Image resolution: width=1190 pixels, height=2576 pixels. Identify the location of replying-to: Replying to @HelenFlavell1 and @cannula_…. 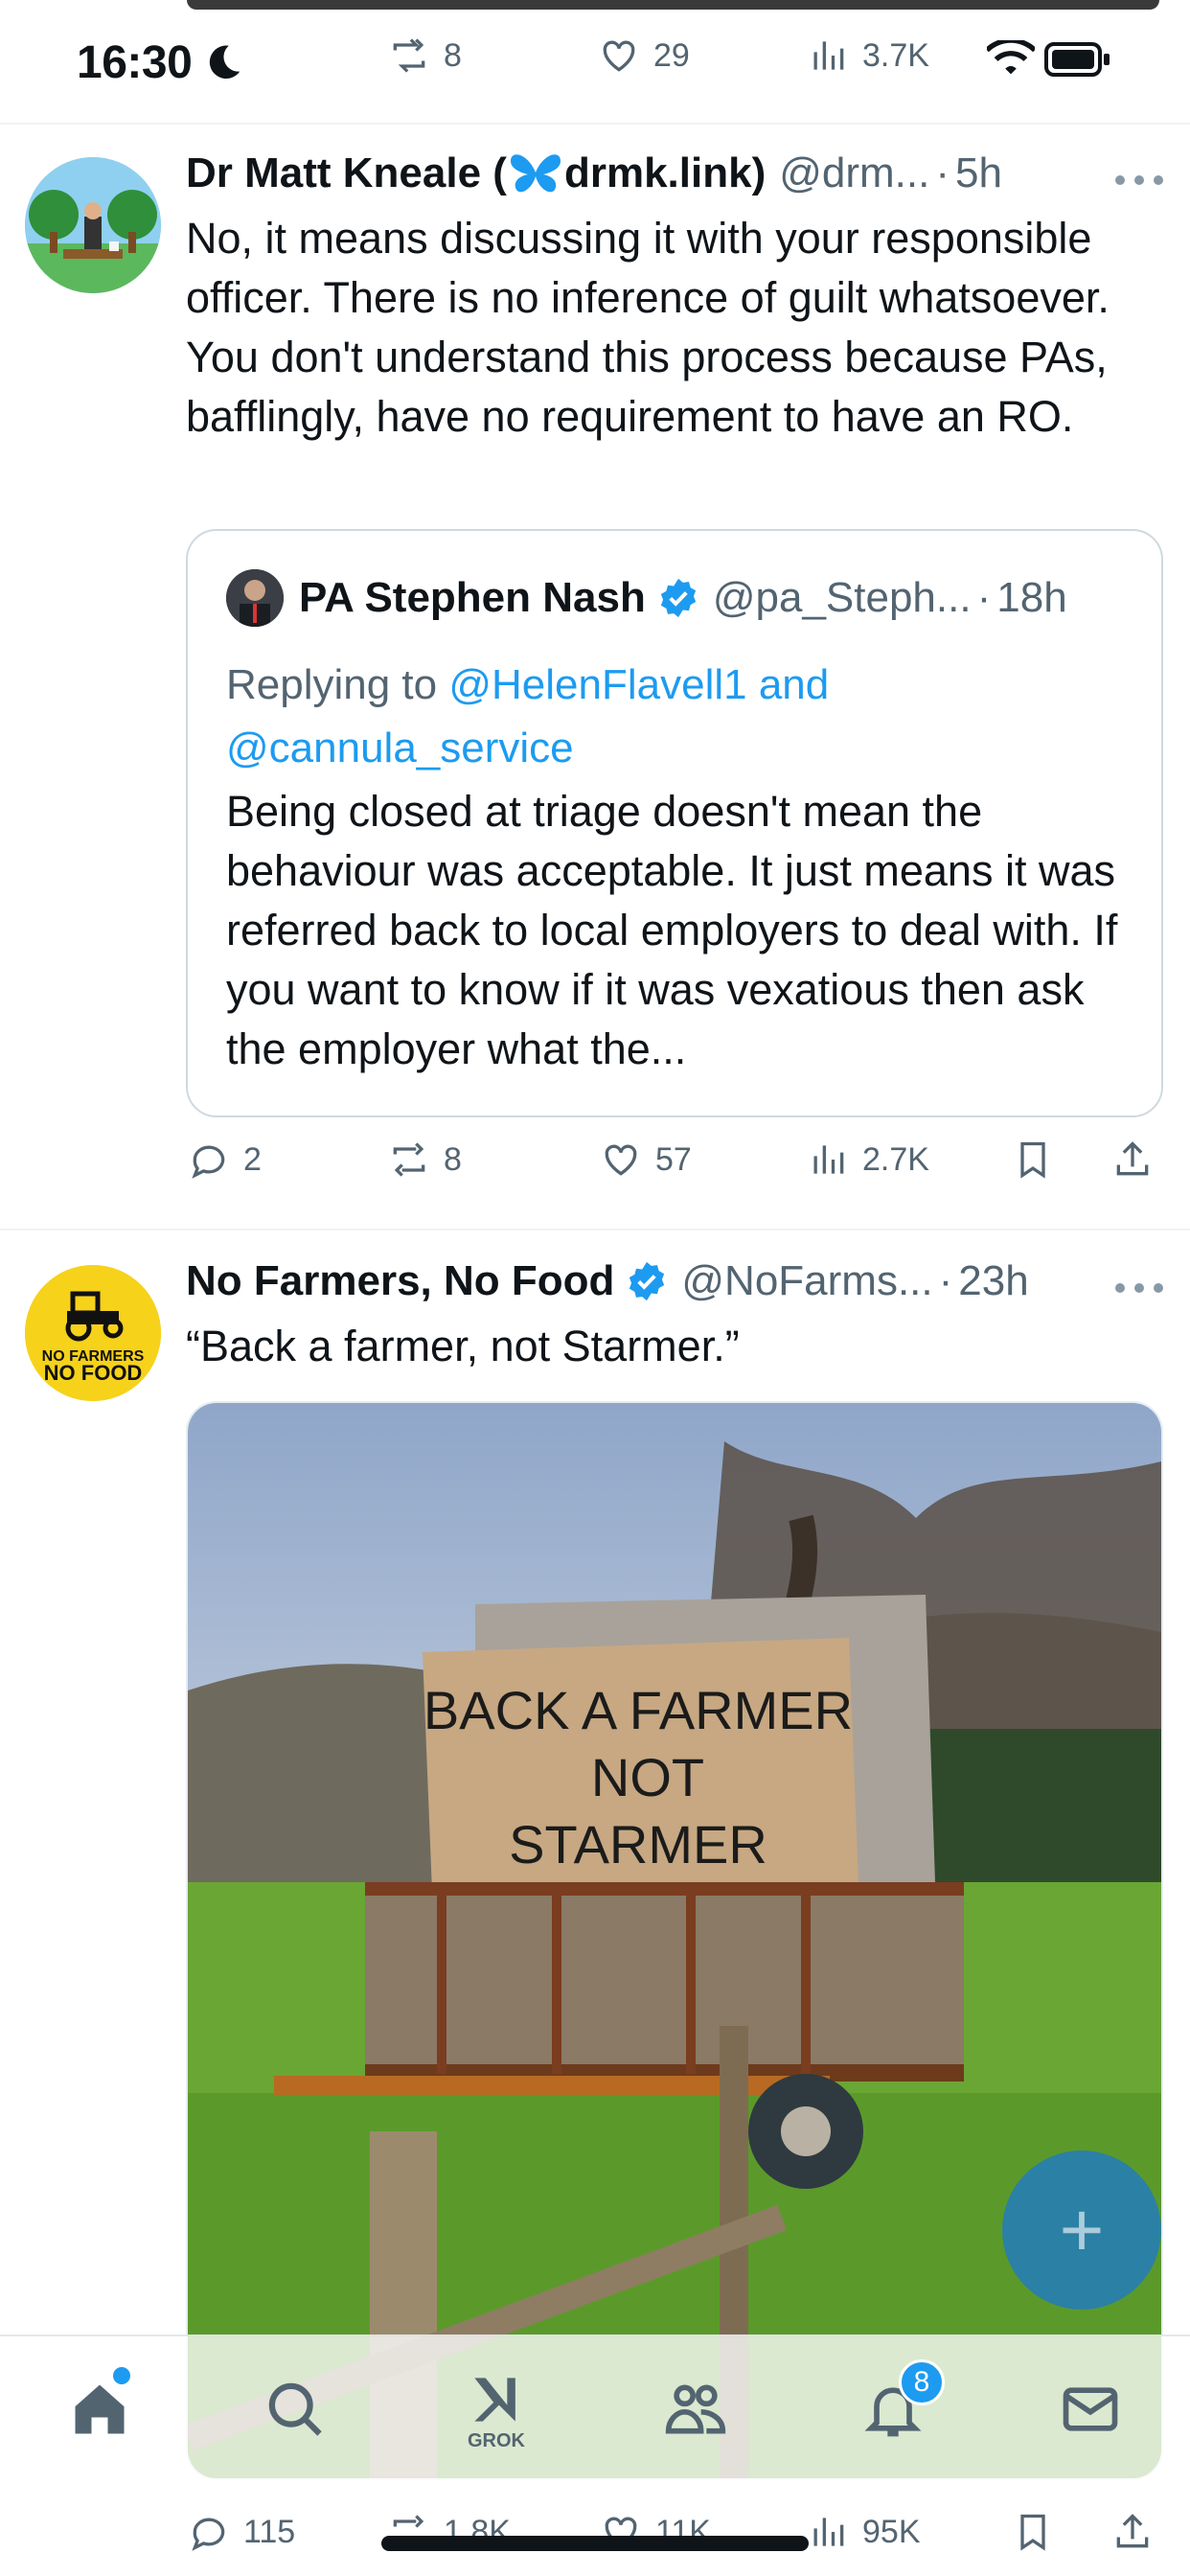
(677, 717).